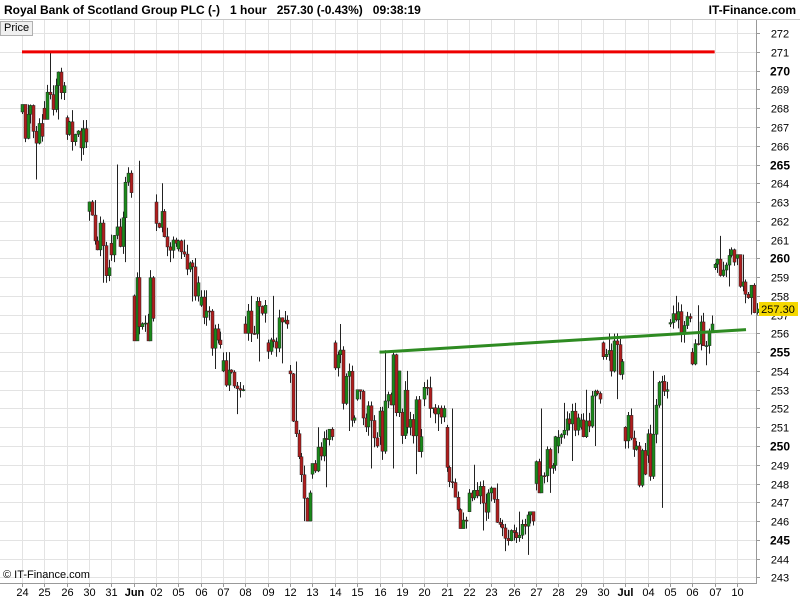 This screenshot has height=600, width=800. Describe the element at coordinates (780, 129) in the screenshot. I see `y-tick-label: 267` at that location.